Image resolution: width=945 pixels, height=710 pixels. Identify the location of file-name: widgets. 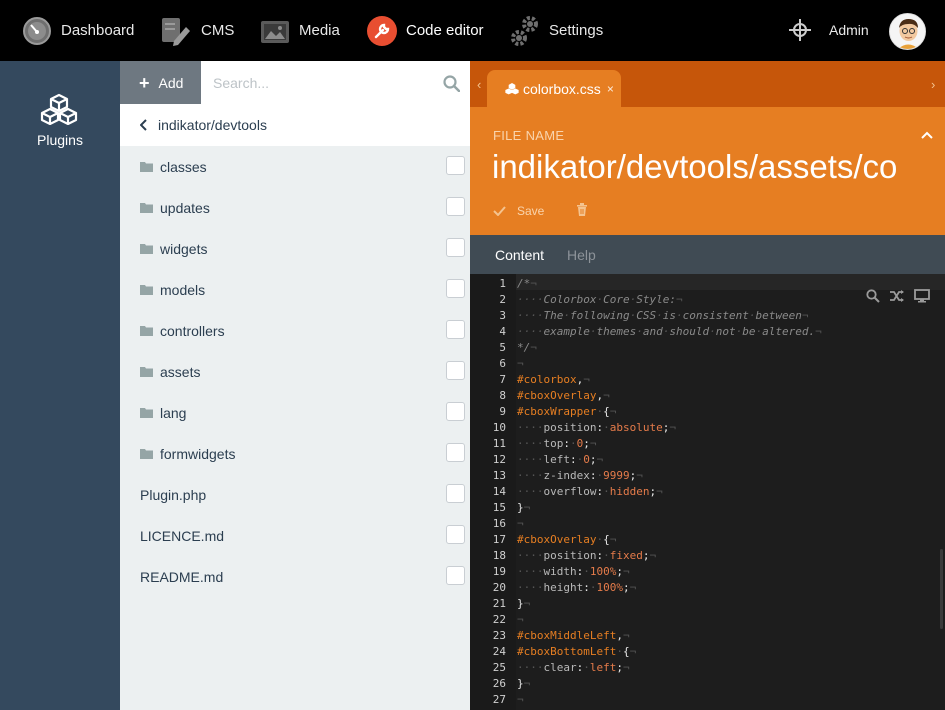
(184, 248).